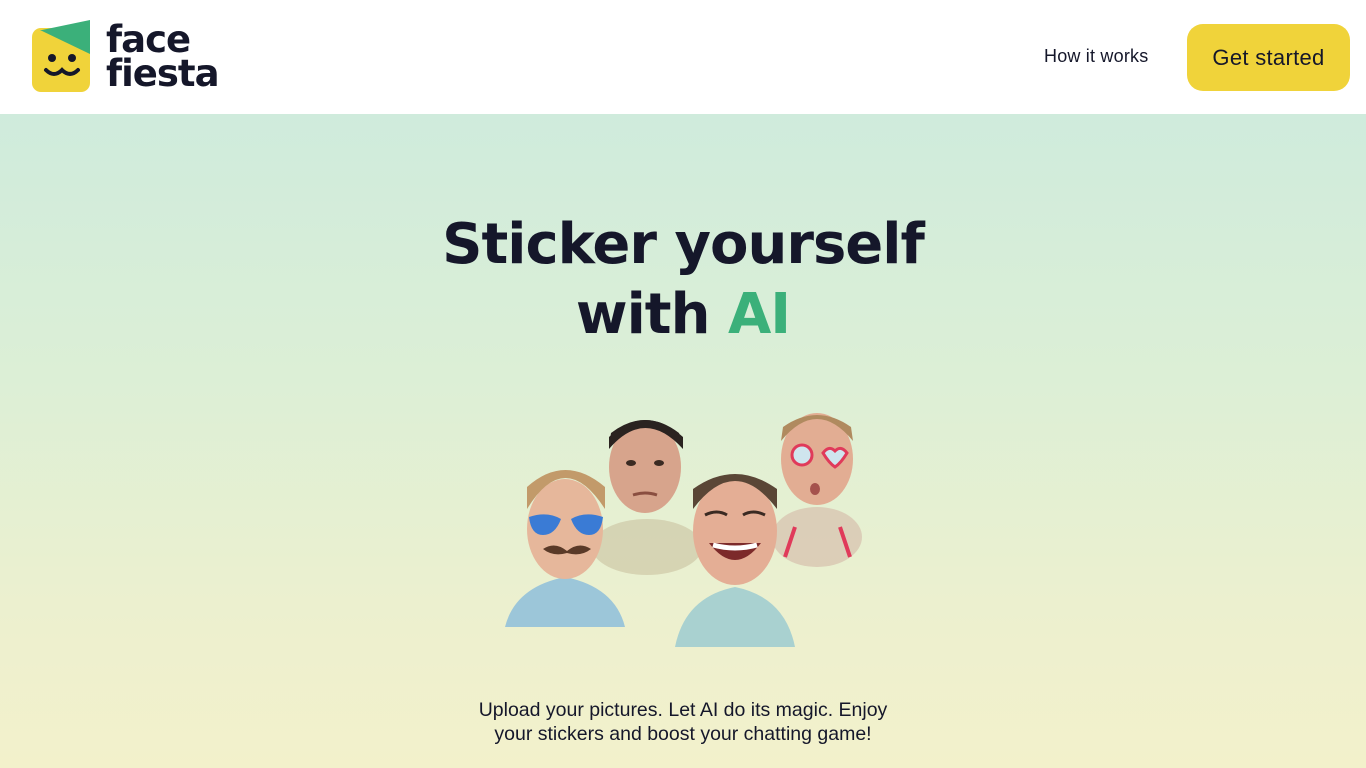 The height and width of the screenshot is (768, 1366). I want to click on nav-how-it-works-link: How it works, so click(1096, 56).